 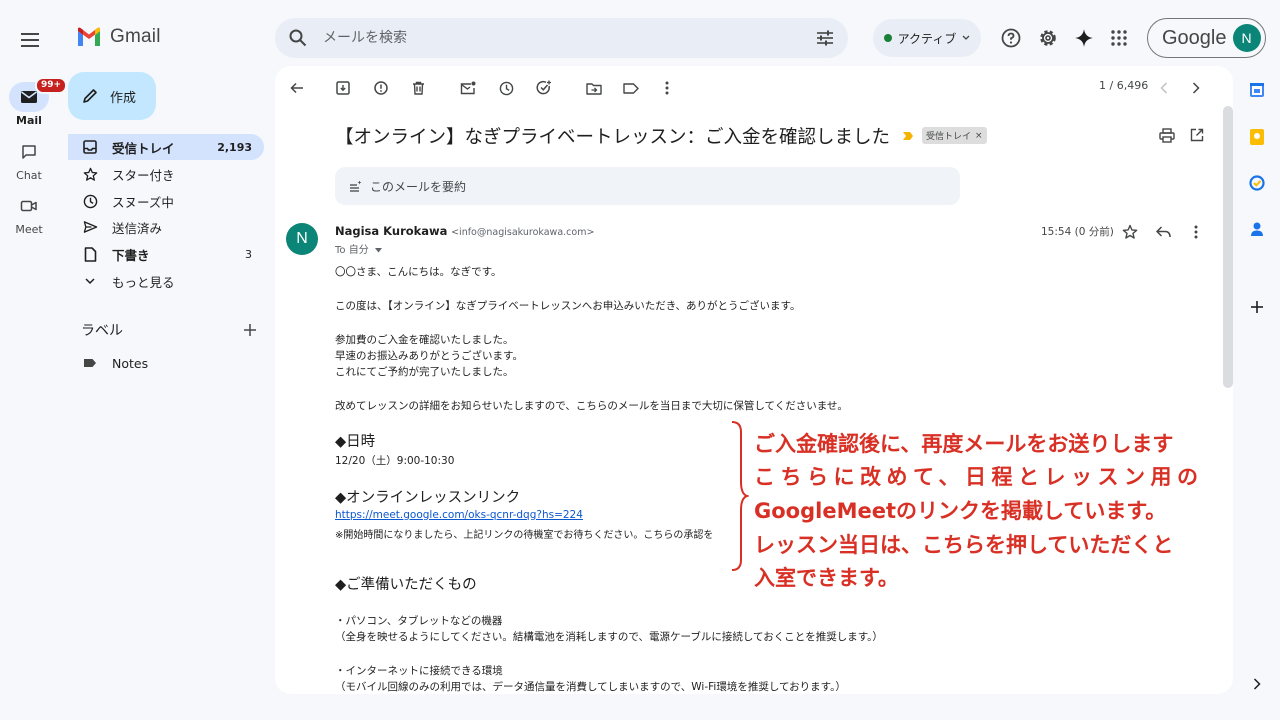 I want to click on delete-button, so click(x=418, y=88).